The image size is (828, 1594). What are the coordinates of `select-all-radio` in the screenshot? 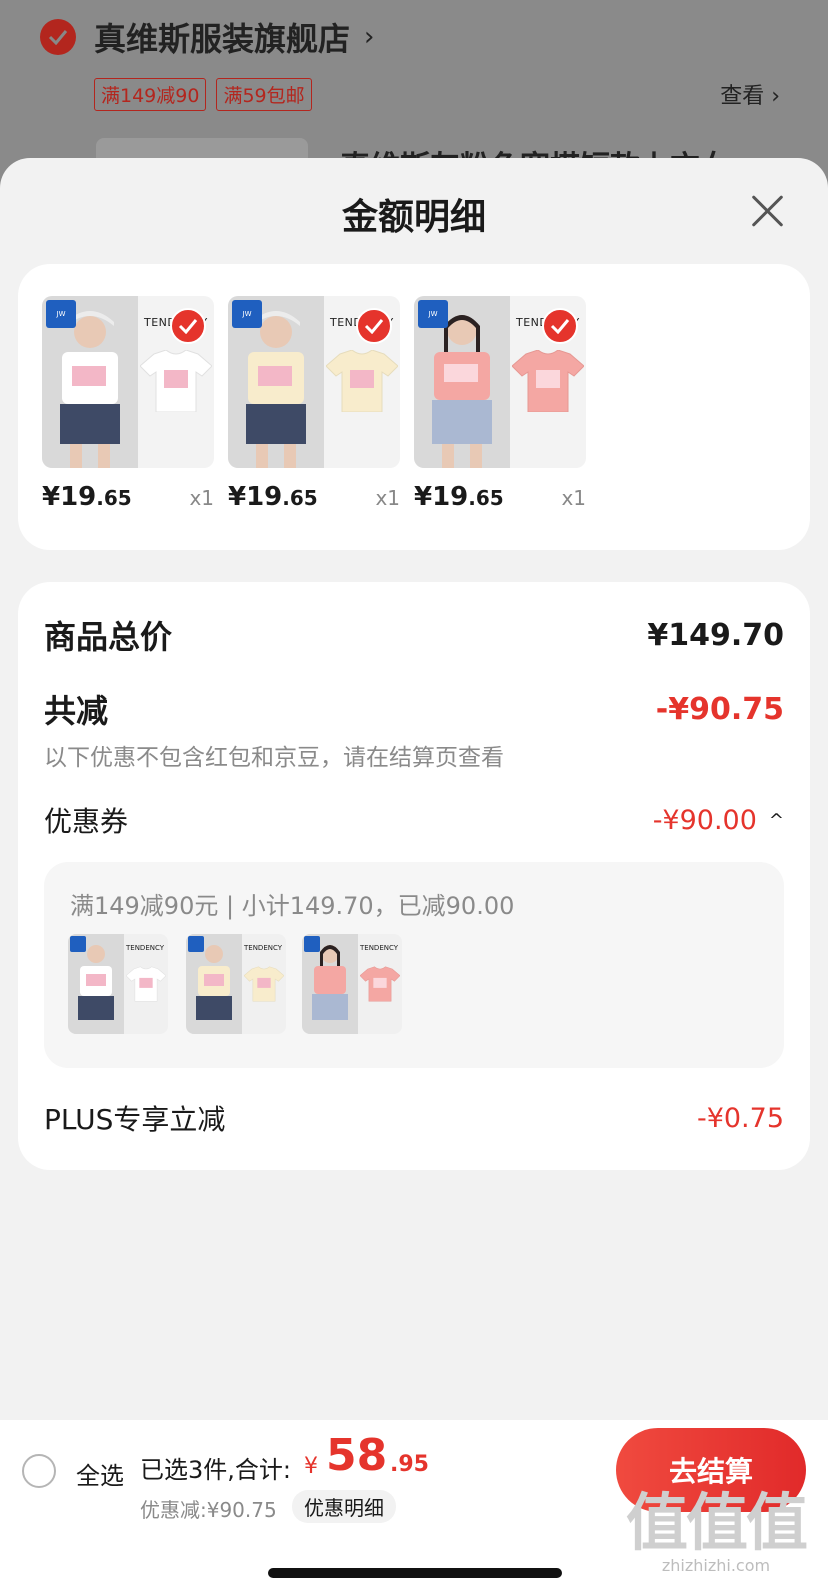 It's located at (39, 1471).